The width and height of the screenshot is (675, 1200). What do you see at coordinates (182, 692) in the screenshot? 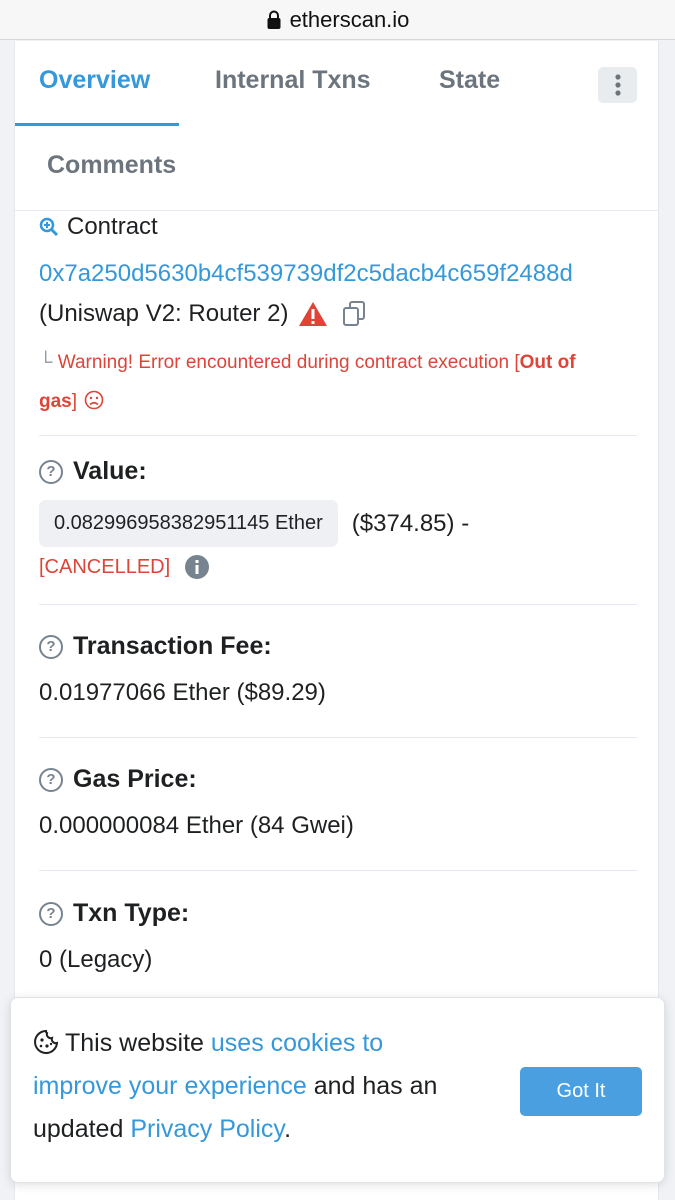
I see `fee-amount: 0.01977066 Ether ($89.29)` at bounding box center [182, 692].